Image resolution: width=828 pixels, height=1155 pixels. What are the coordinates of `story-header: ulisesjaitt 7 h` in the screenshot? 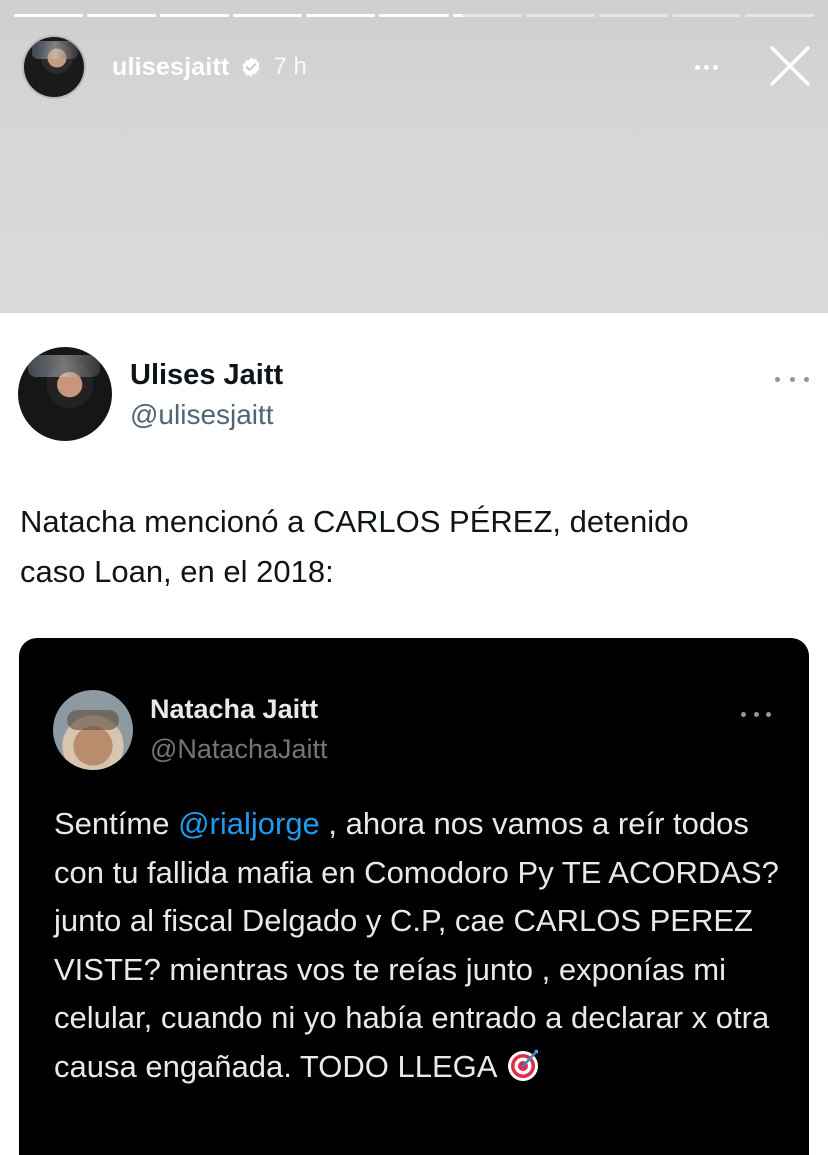 It's located at (417, 67).